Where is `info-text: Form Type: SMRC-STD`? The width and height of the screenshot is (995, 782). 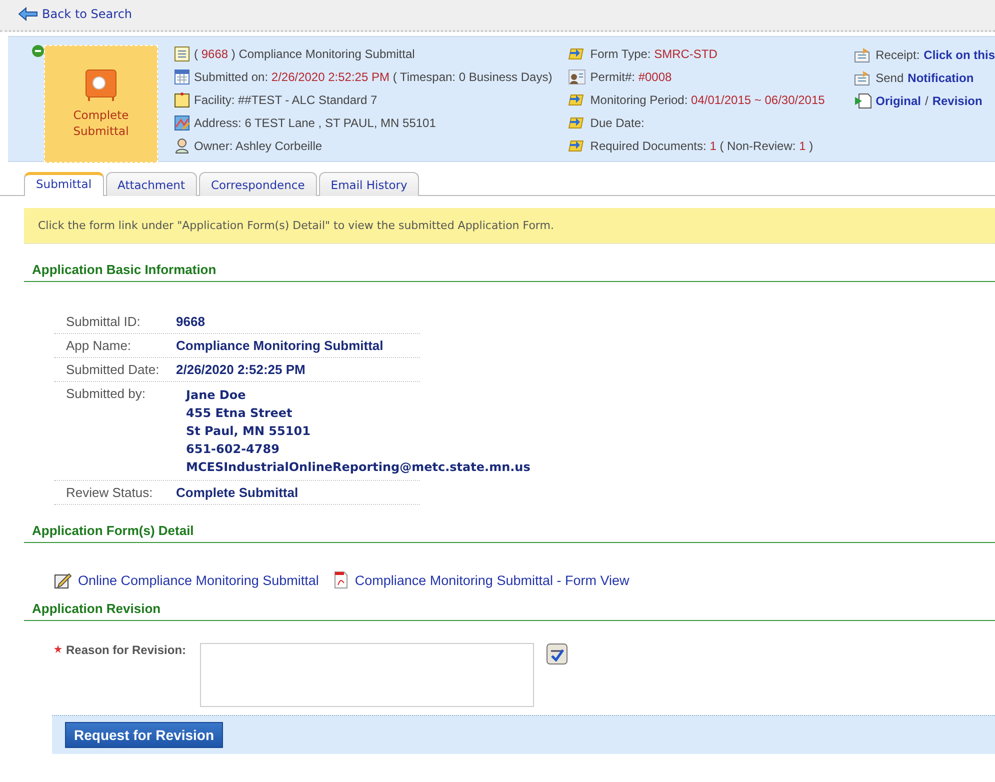 info-text: Form Type: SMRC-STD is located at coordinates (654, 54).